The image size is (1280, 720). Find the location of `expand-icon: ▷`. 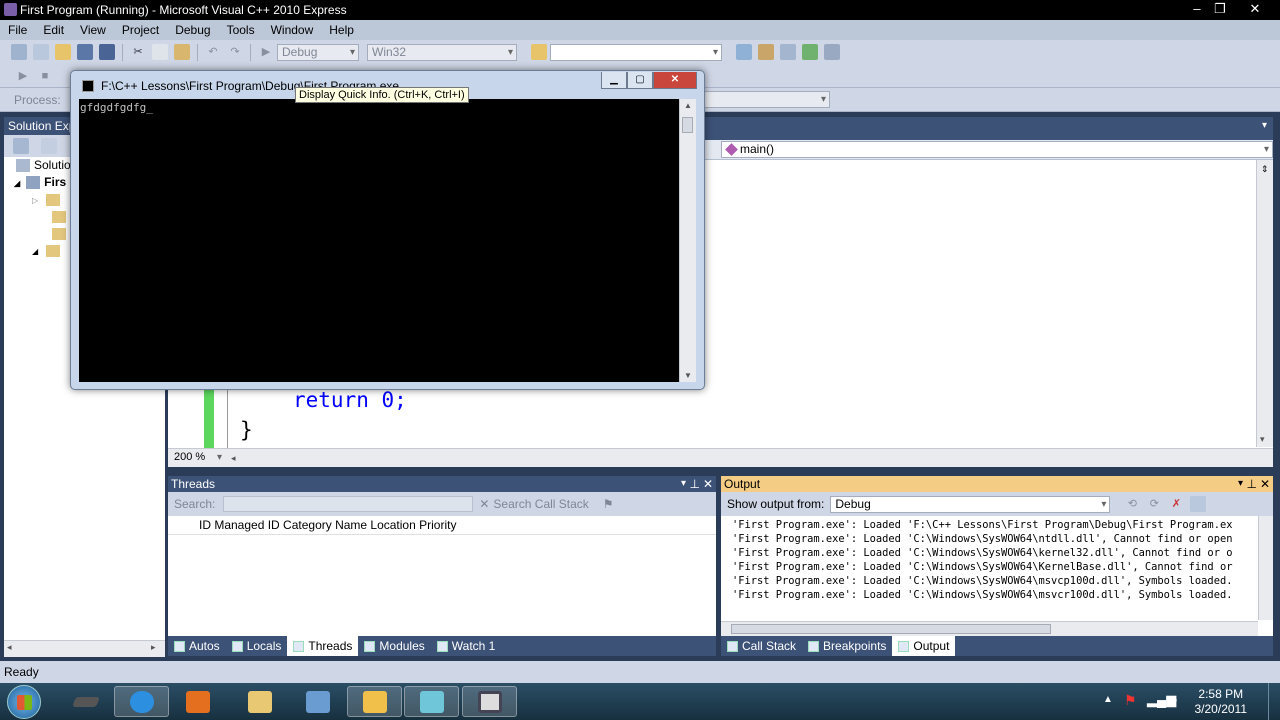

expand-icon: ▷ is located at coordinates (35, 200).